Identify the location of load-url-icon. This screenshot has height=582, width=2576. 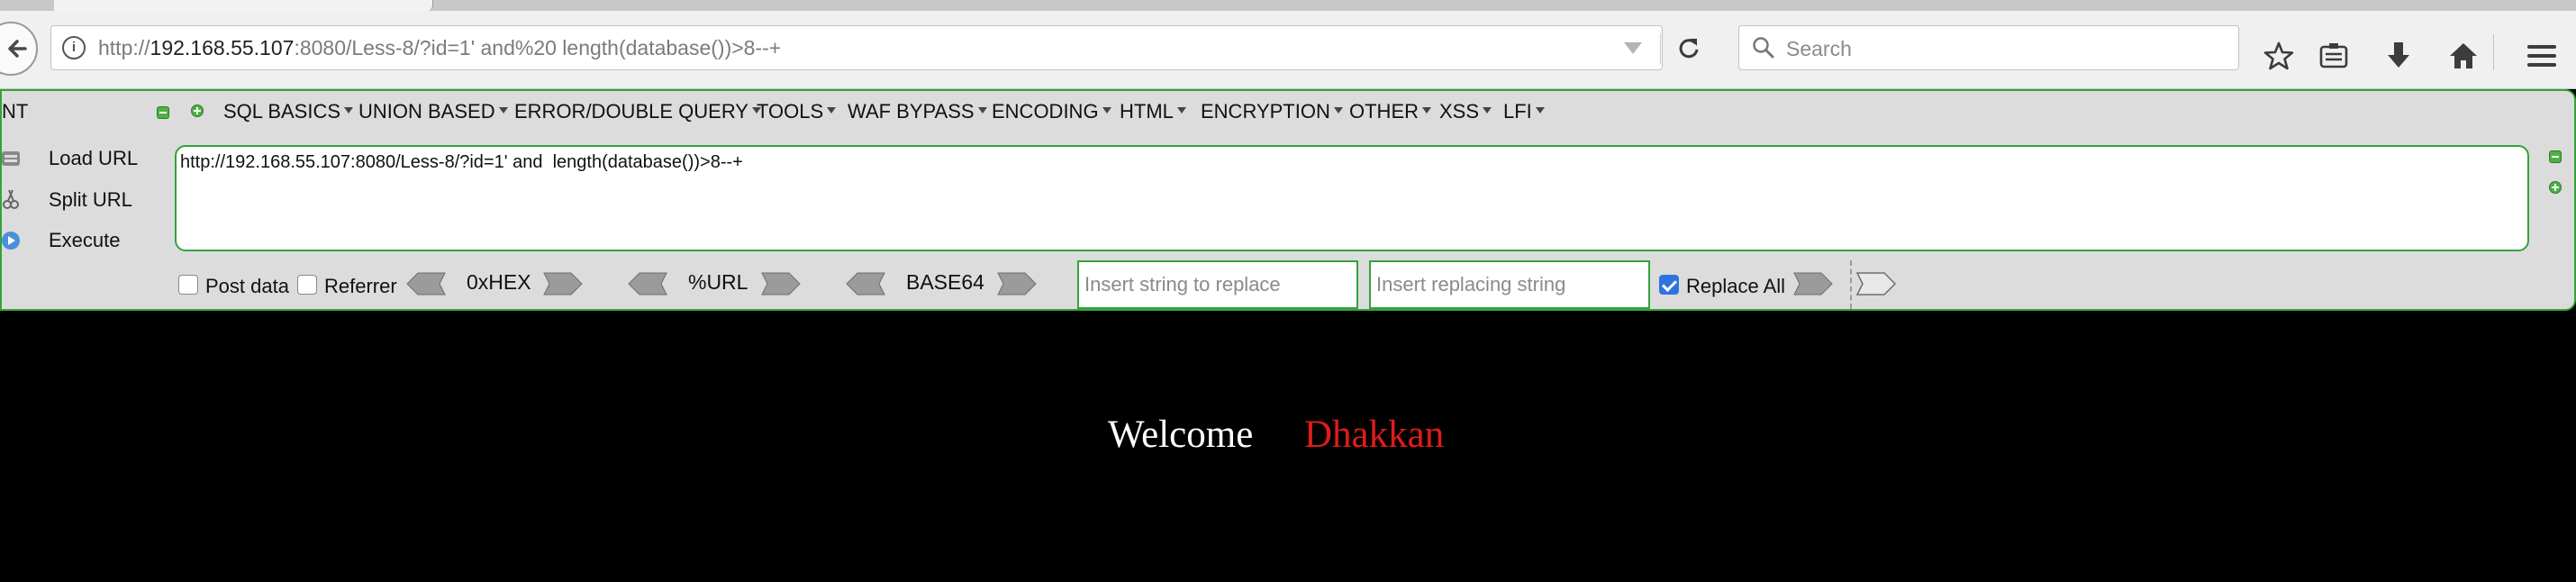
(11, 158).